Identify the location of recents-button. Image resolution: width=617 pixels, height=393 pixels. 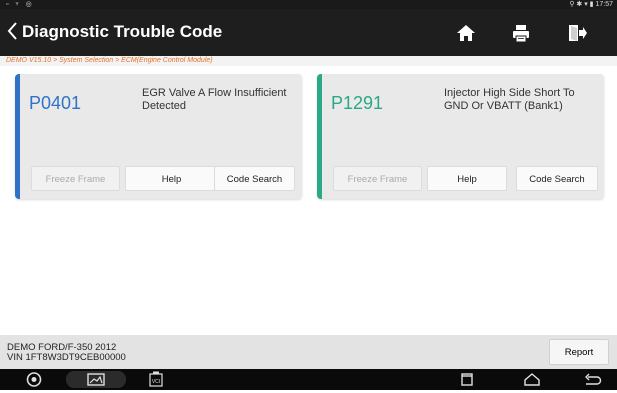
(467, 379).